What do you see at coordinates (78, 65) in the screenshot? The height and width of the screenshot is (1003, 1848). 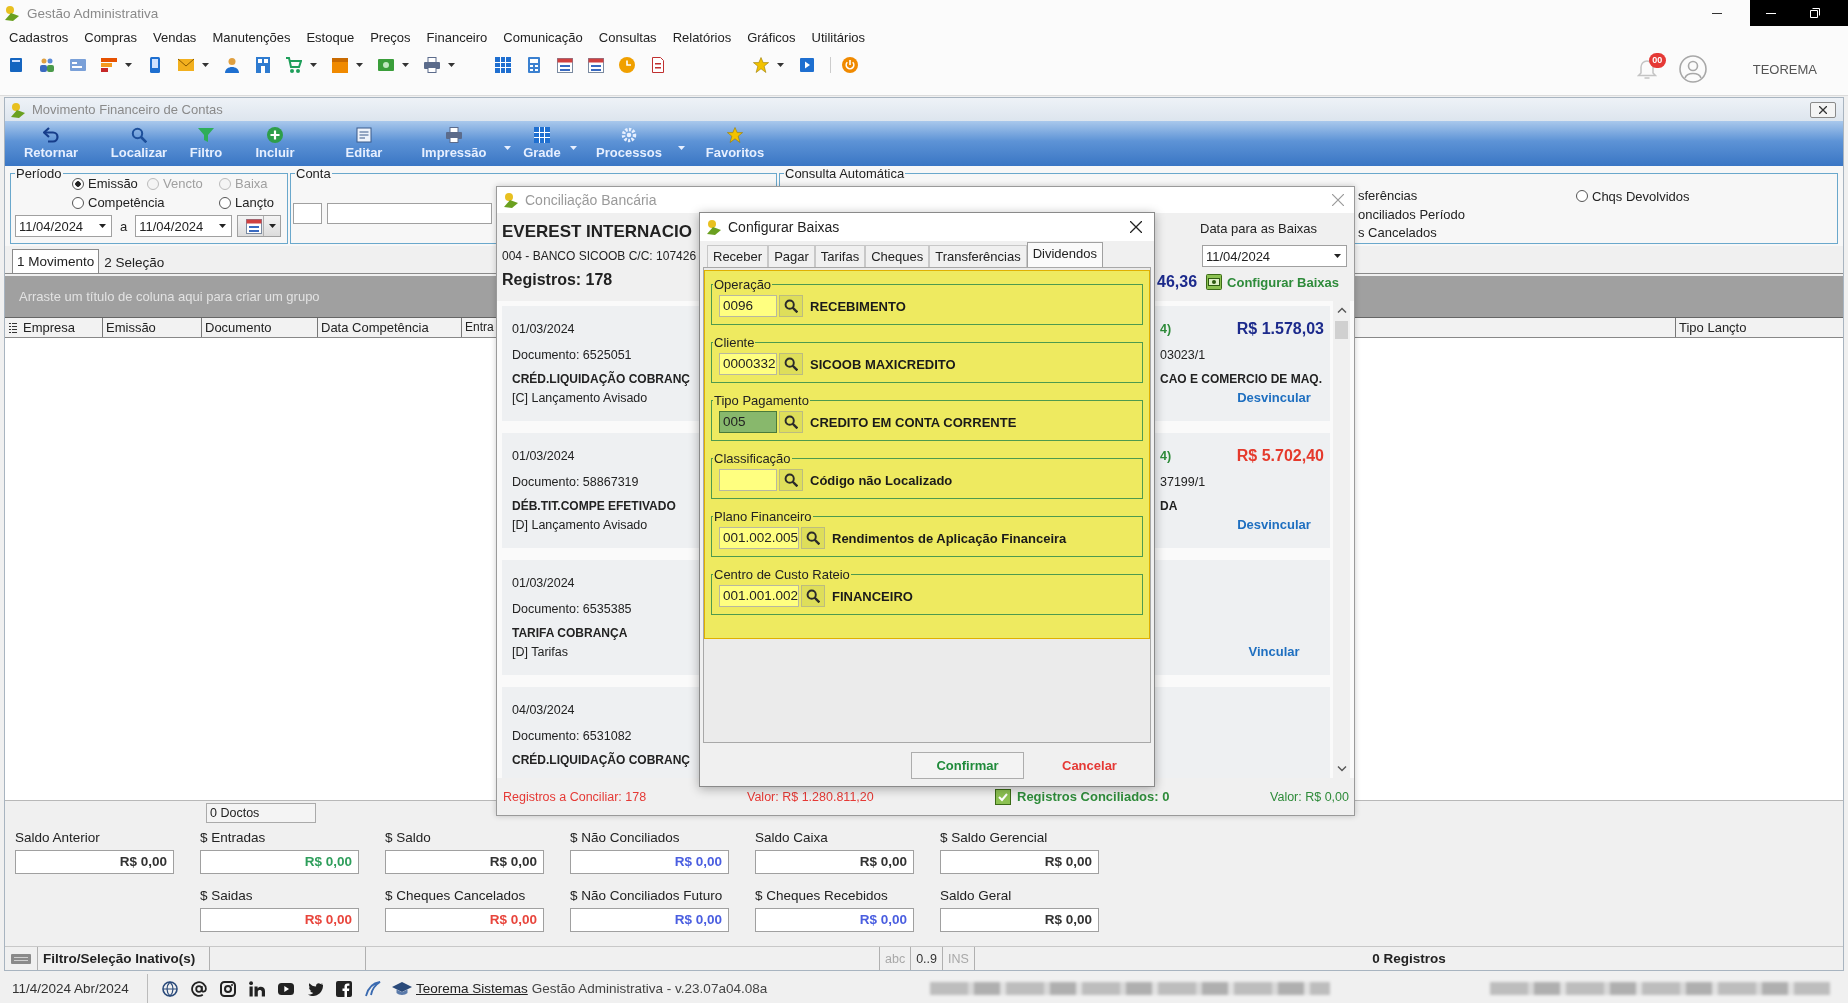 I see `id-card-icon` at bounding box center [78, 65].